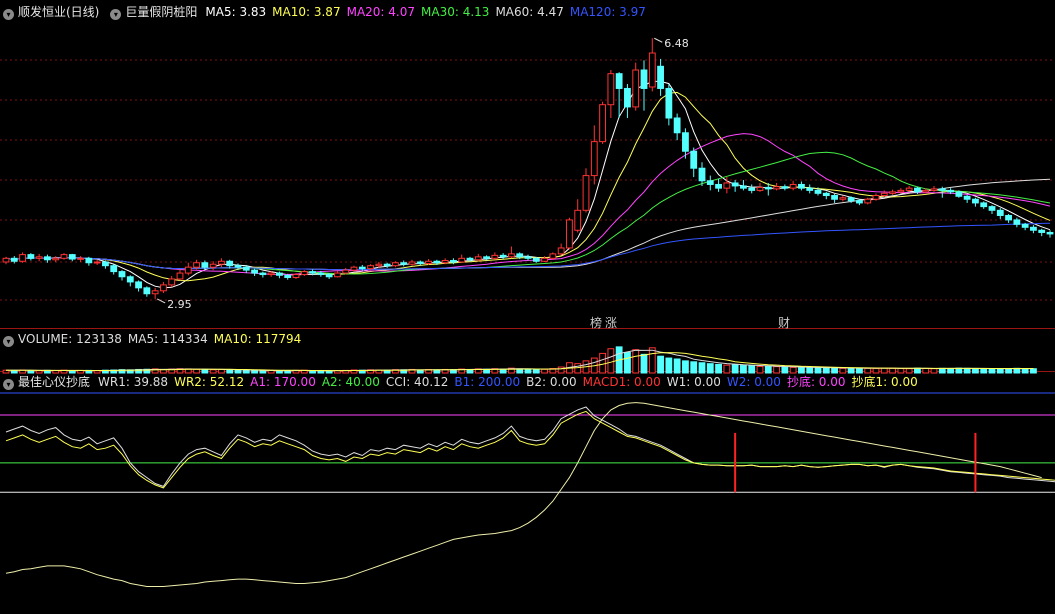 This screenshot has width=1055, height=614. What do you see at coordinates (884, 382) in the screenshot?
I see `indicator-legend-item-11: 抄底1: 0.00` at bounding box center [884, 382].